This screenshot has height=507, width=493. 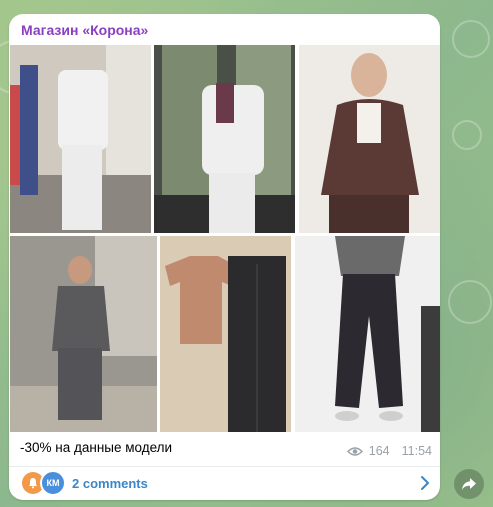 I want to click on channel-name: Магазин «Корона», so click(x=84, y=30).